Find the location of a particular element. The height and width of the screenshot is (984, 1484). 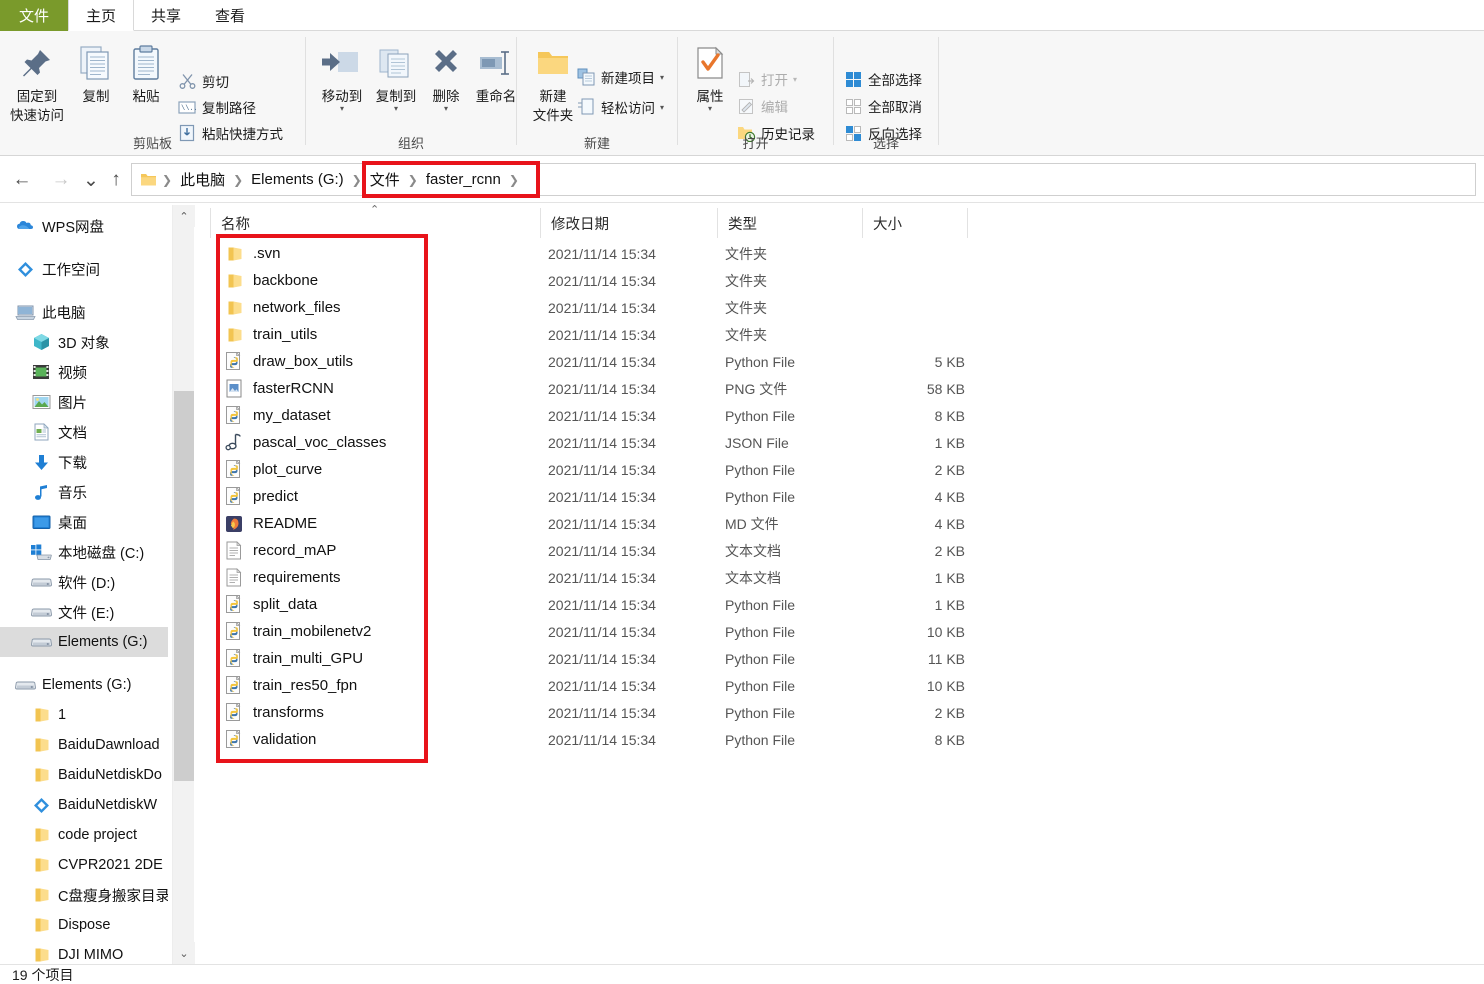

delete-caret-icon: ▾ is located at coordinates (446, 109).